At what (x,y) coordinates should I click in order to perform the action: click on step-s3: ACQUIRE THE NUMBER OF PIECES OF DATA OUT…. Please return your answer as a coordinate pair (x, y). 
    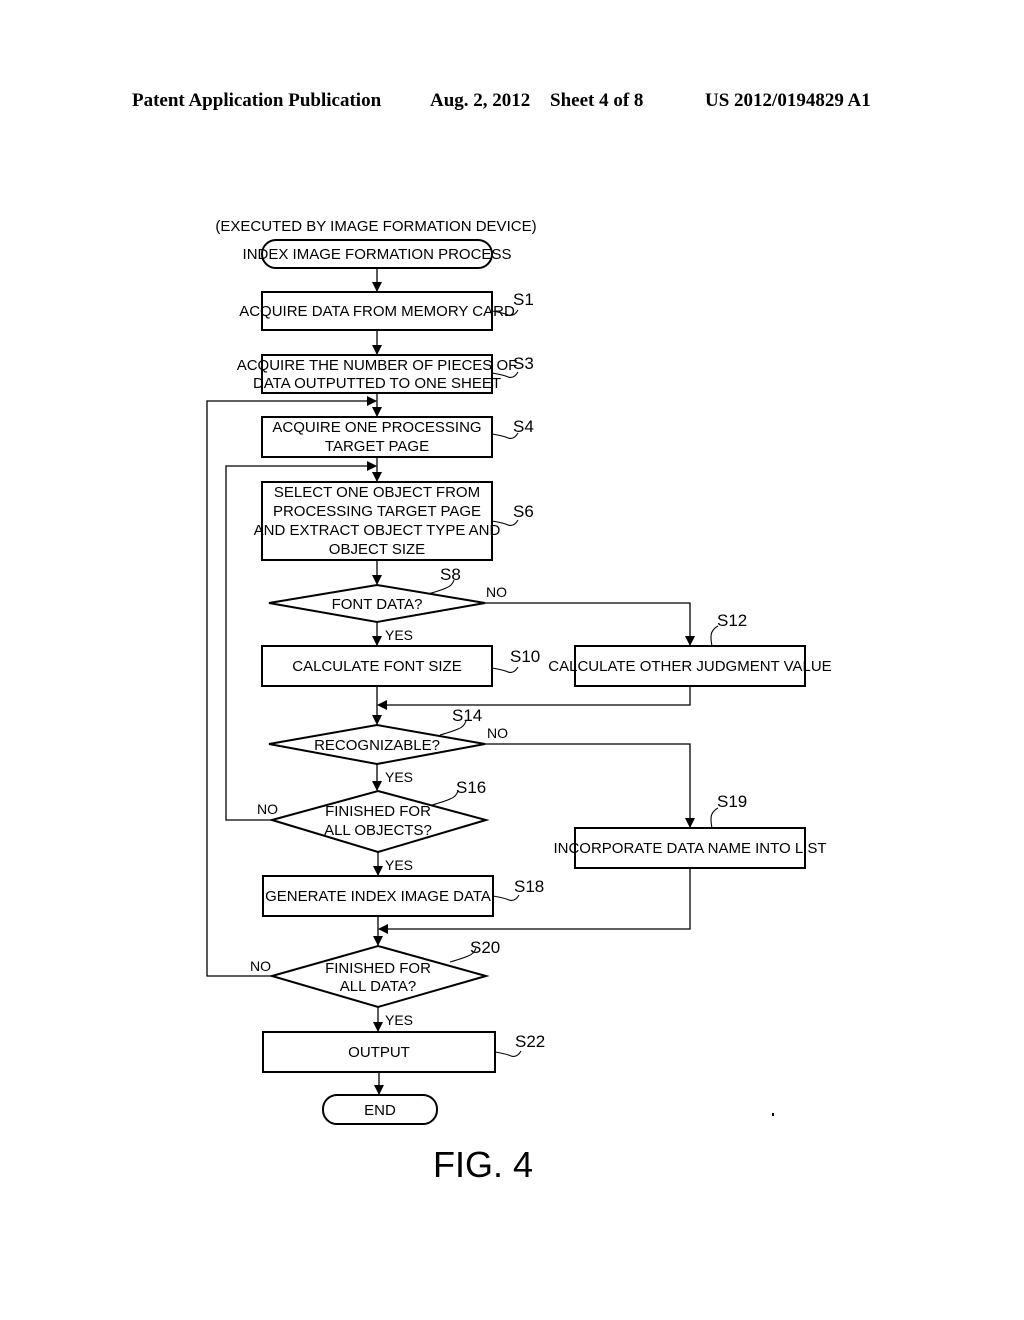
    Looking at the image, I should click on (385, 374).